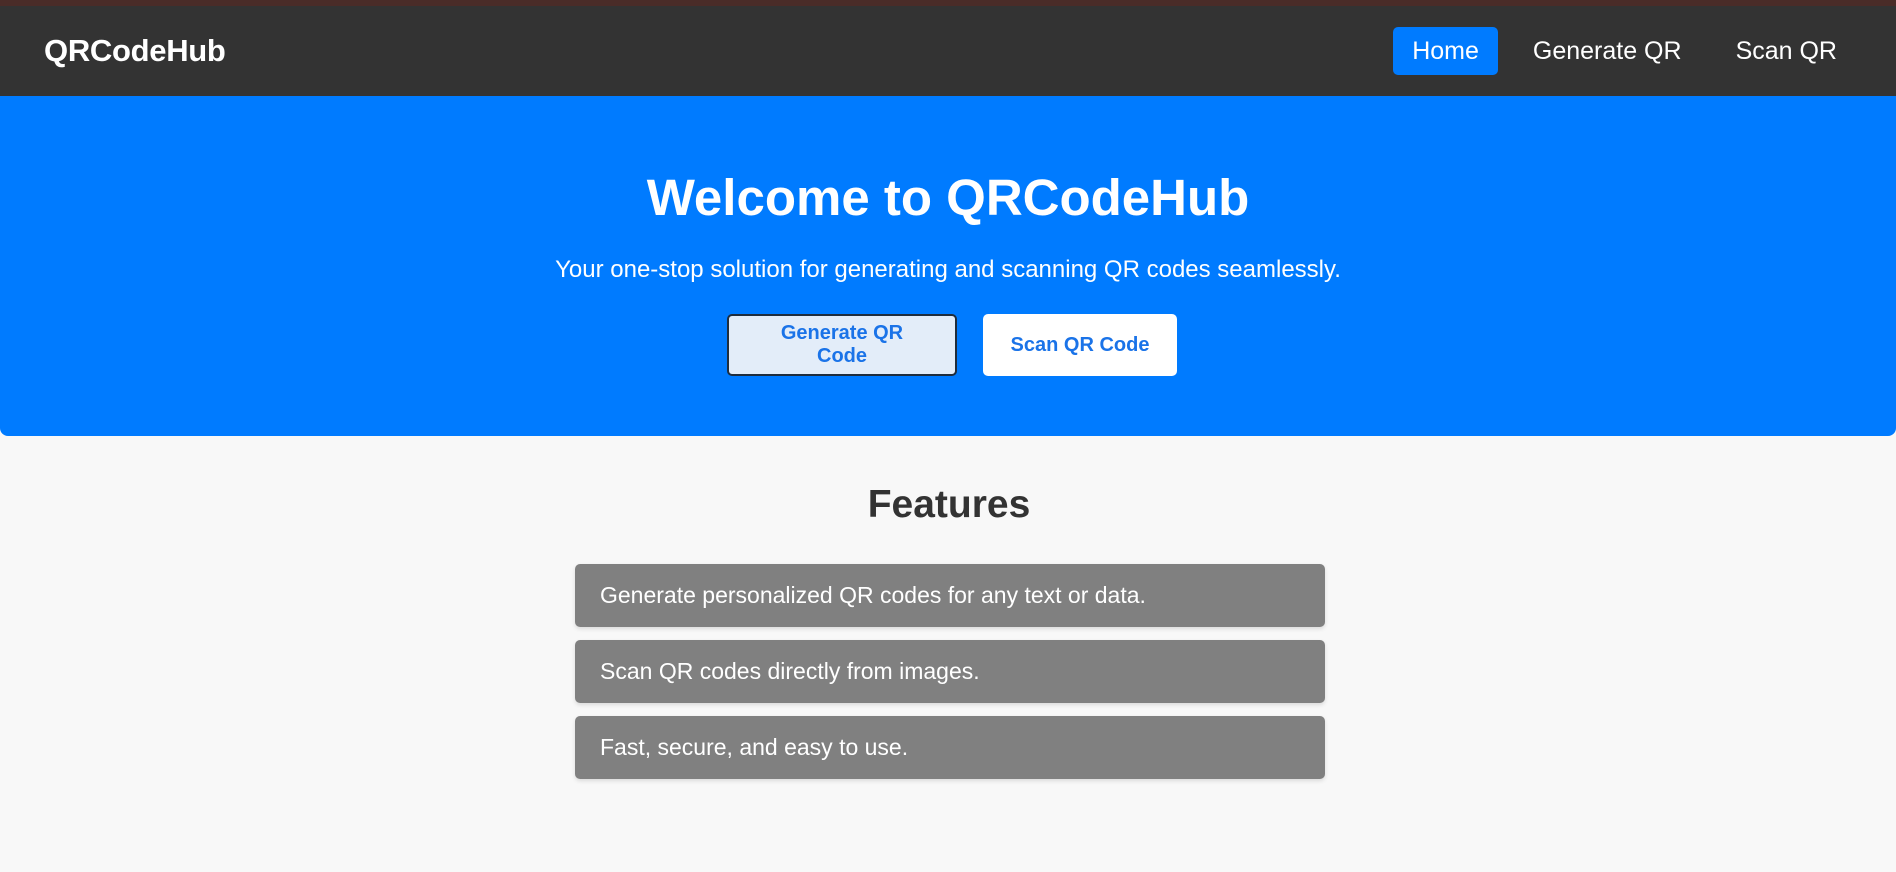 This screenshot has height=872, width=1896. I want to click on navbar: QRCodeHub Home Generate QR Scan QR, so click(948, 51).